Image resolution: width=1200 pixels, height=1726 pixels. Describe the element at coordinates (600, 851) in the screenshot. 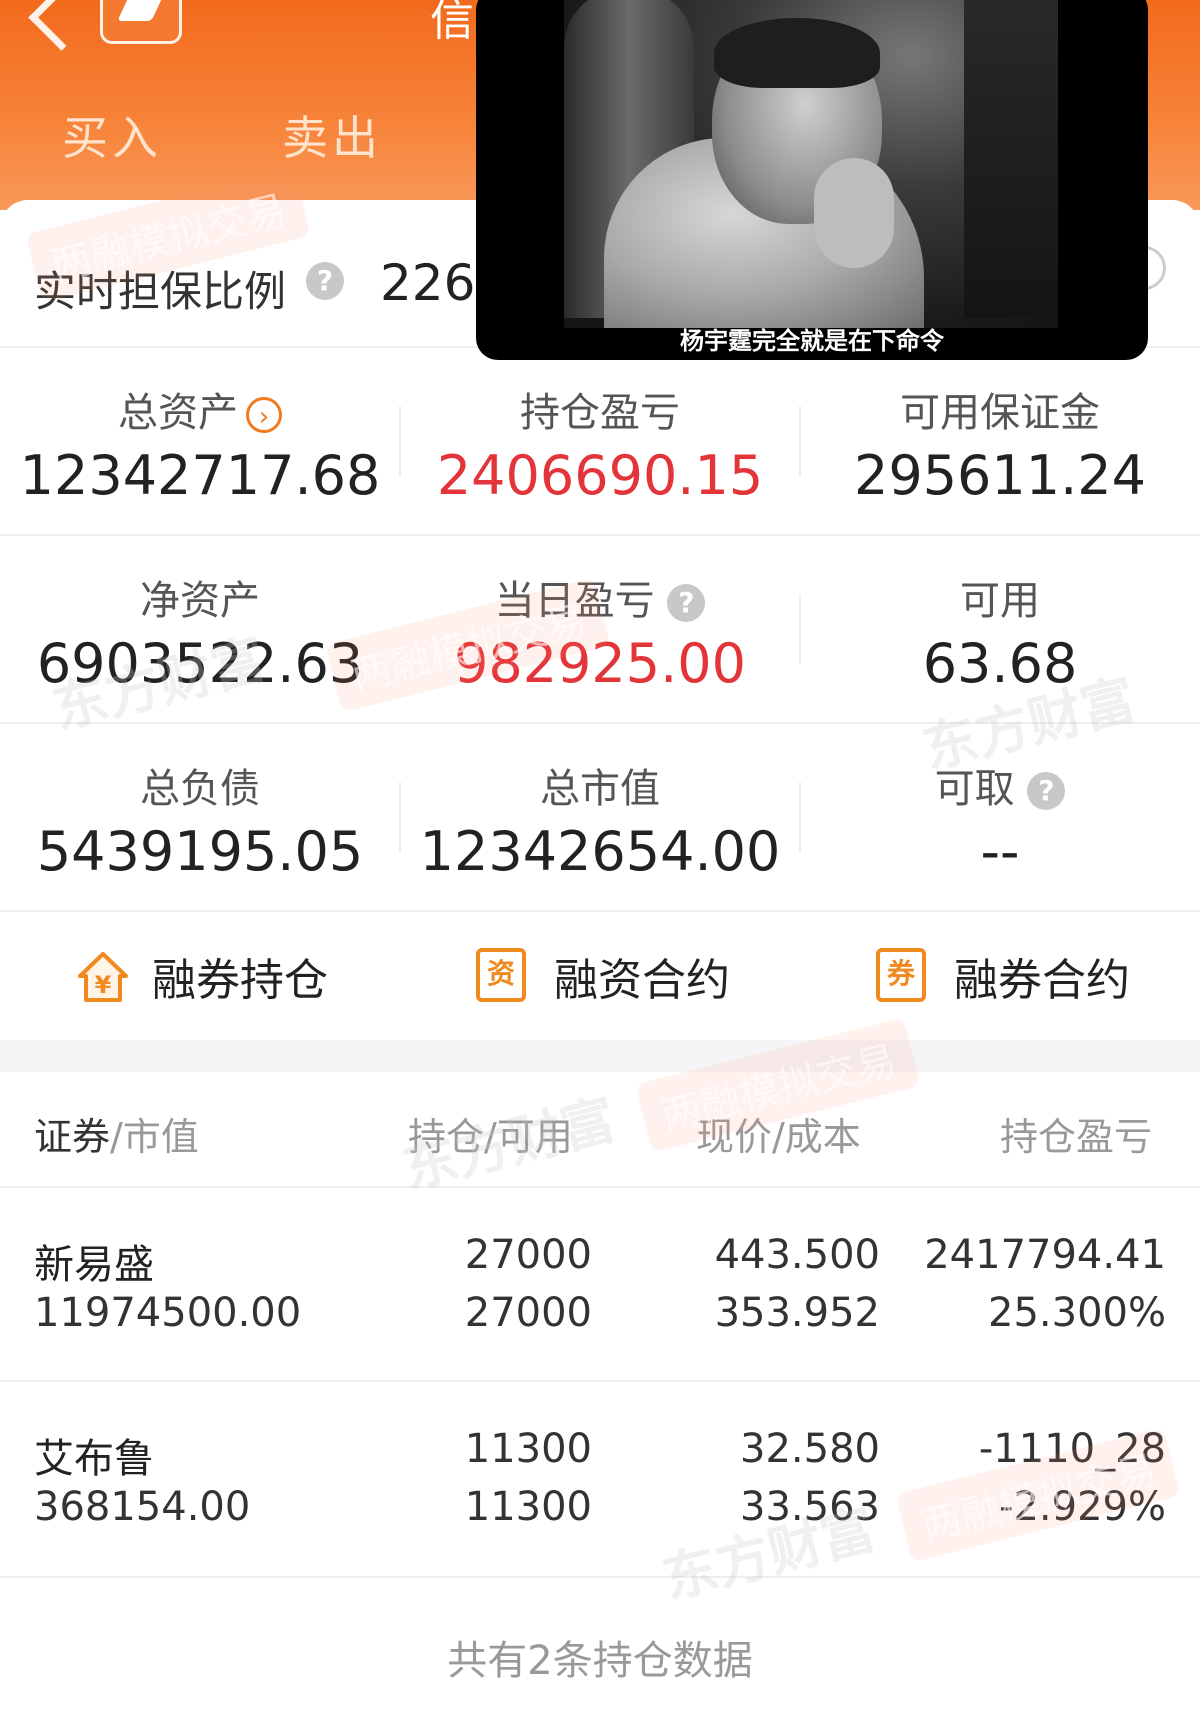

I see `market-value-value: 12342654.00` at that location.